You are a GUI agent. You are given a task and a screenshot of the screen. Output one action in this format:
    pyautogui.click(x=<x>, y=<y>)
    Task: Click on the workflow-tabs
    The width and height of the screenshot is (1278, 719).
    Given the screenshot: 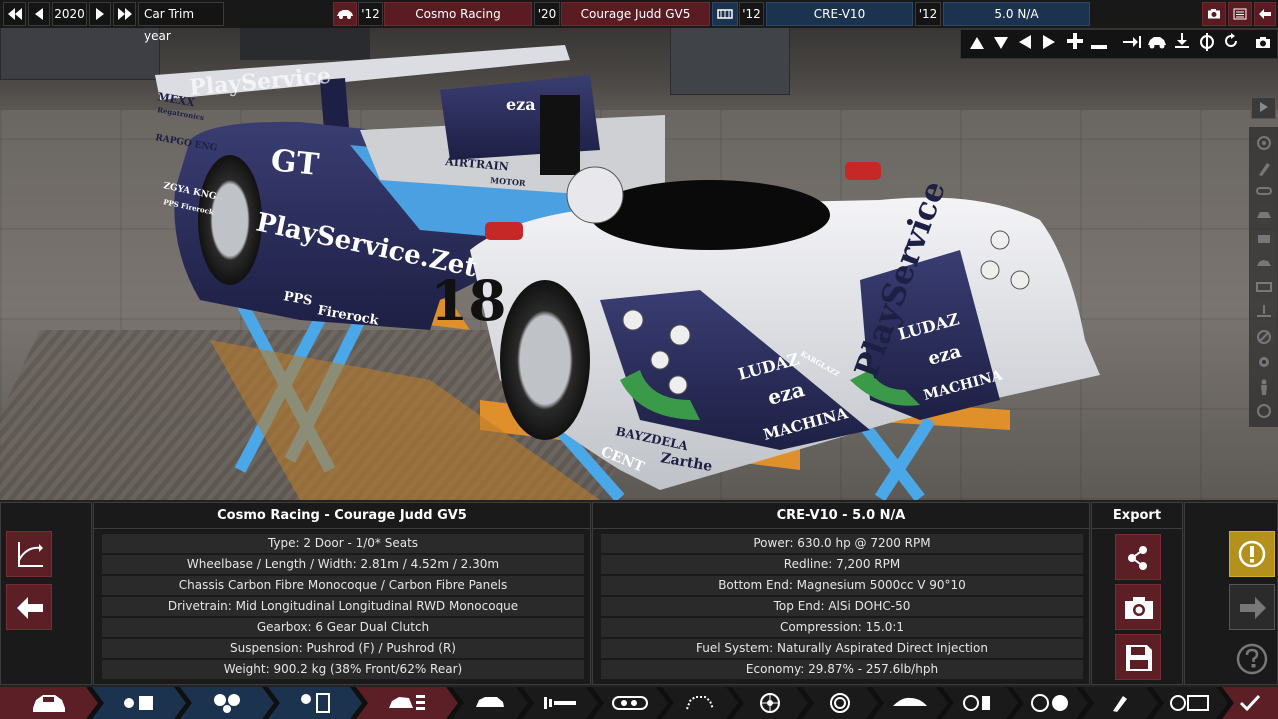 What is the action you would take?
    pyautogui.click(x=639, y=703)
    